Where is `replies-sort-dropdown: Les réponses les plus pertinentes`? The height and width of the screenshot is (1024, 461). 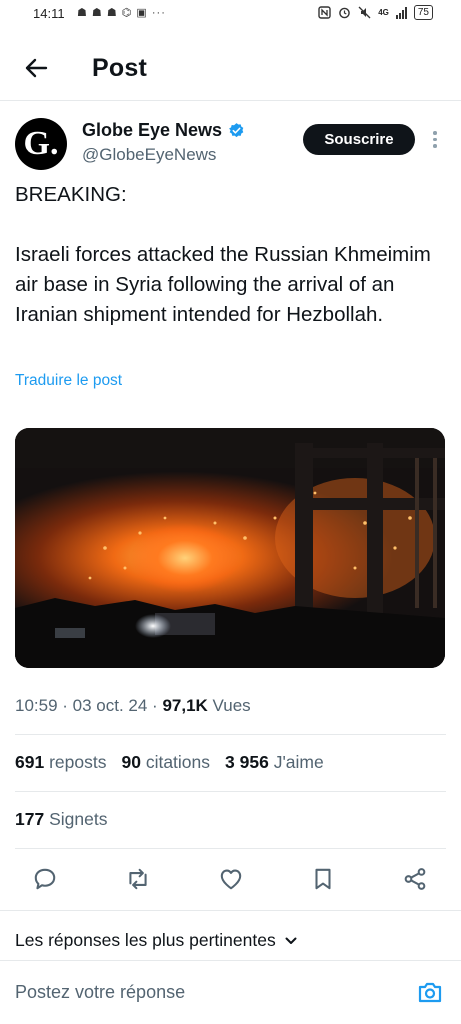 replies-sort-dropdown: Les réponses les plus pertinentes is located at coordinates (156, 940).